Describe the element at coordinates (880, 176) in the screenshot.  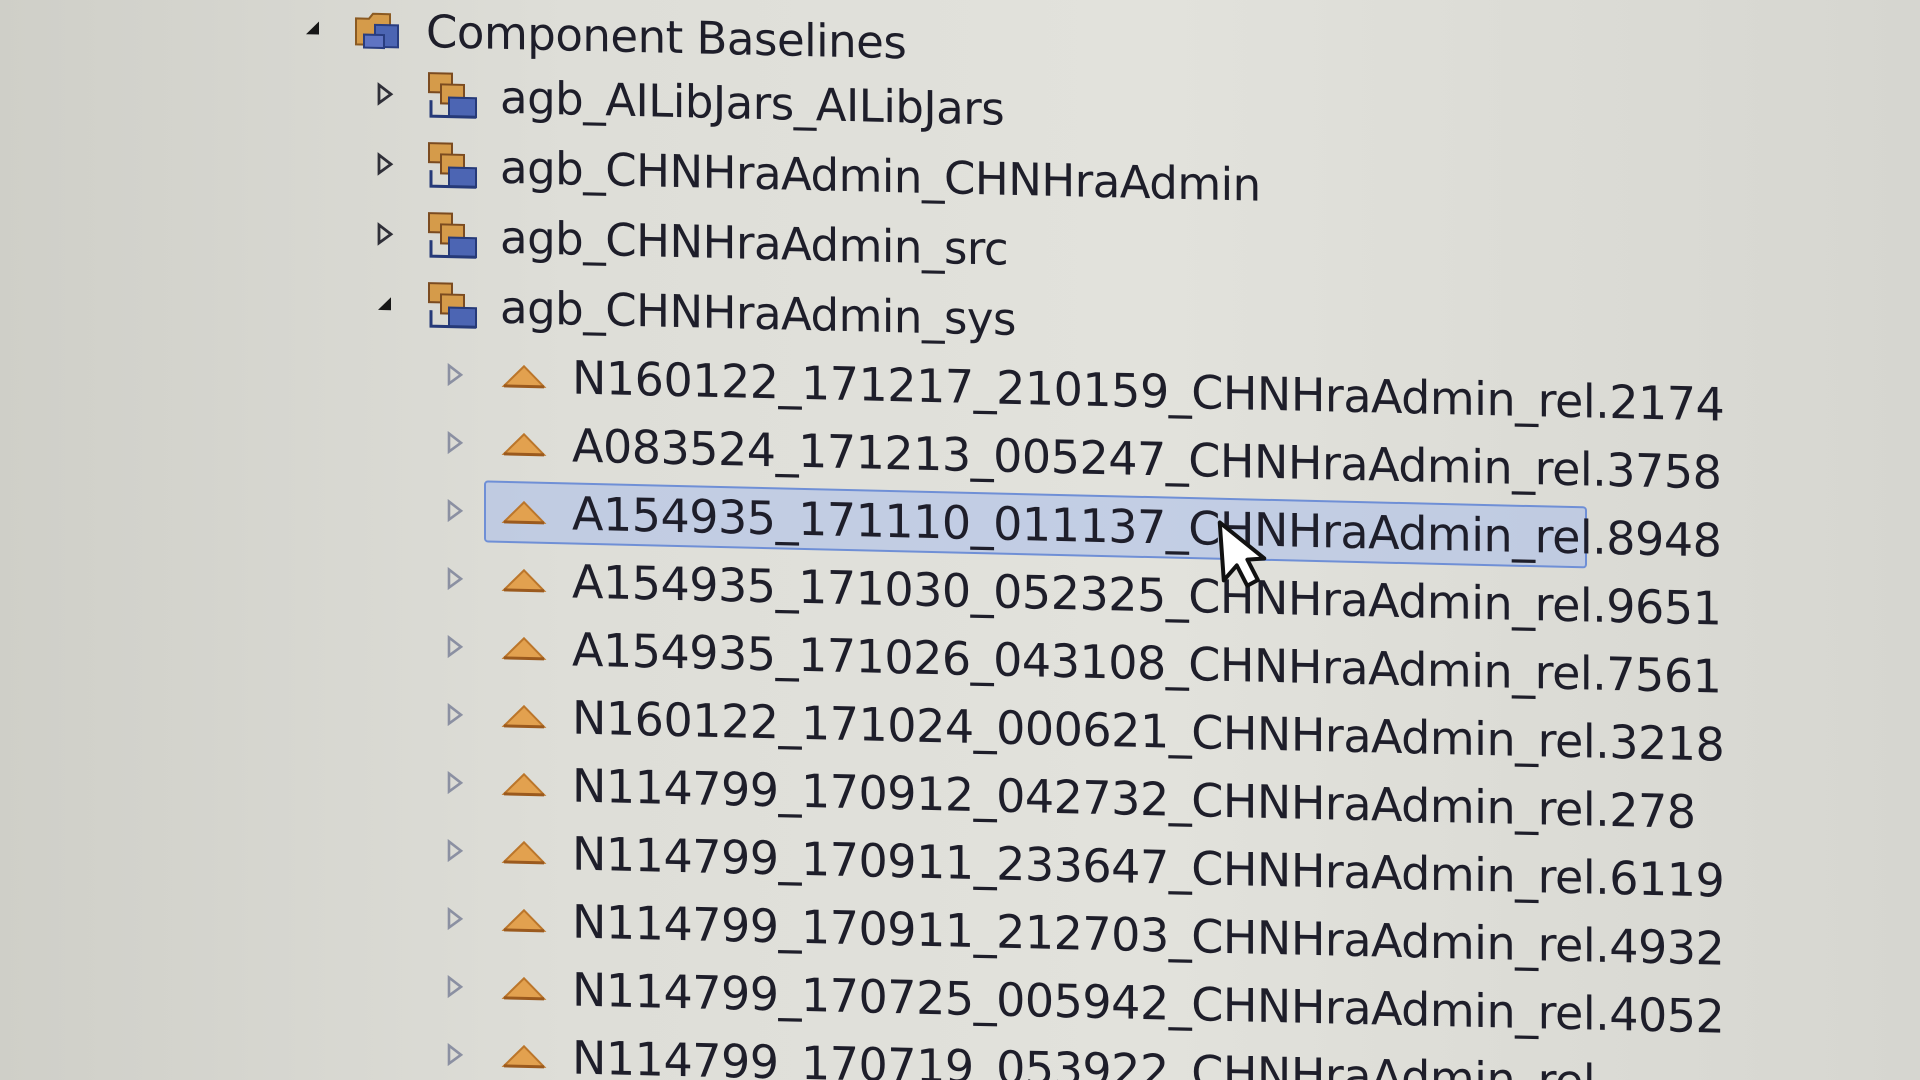
I see `tree-label-component: agb_CHNHraAdmin_CHNHraAdmin` at that location.